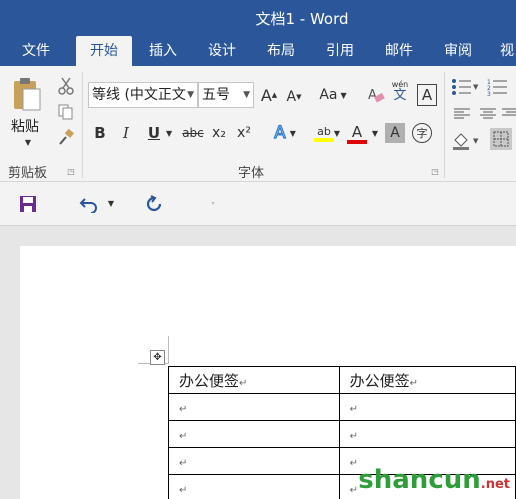  What do you see at coordinates (157, 357) in the screenshot?
I see `table-move-handle-icon: ✥` at bounding box center [157, 357].